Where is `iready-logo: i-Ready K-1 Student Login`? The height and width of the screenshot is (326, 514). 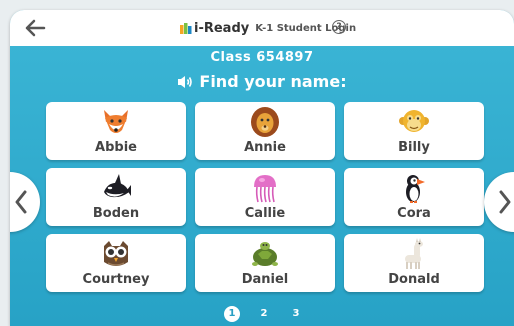 iready-logo: i-Ready K-1 Student Login is located at coordinates (268, 28).